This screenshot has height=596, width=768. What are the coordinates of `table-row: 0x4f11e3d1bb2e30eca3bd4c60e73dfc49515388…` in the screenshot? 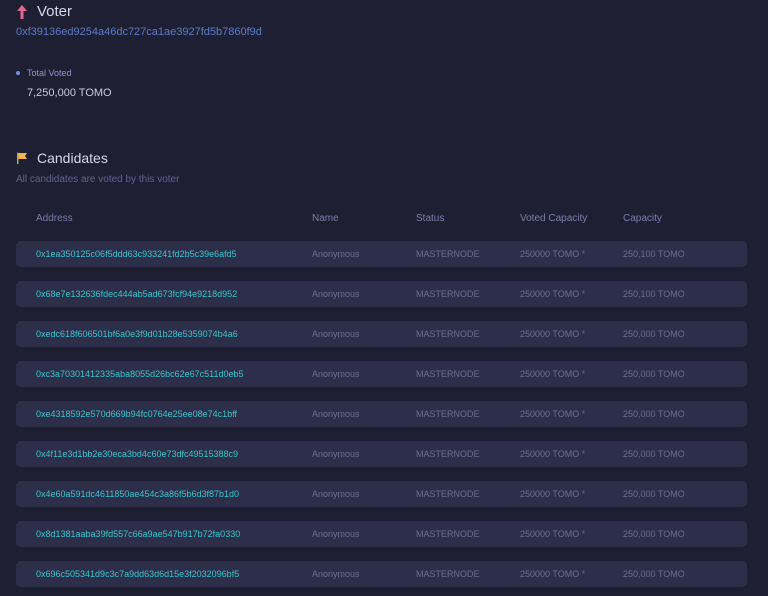 It's located at (381, 454).